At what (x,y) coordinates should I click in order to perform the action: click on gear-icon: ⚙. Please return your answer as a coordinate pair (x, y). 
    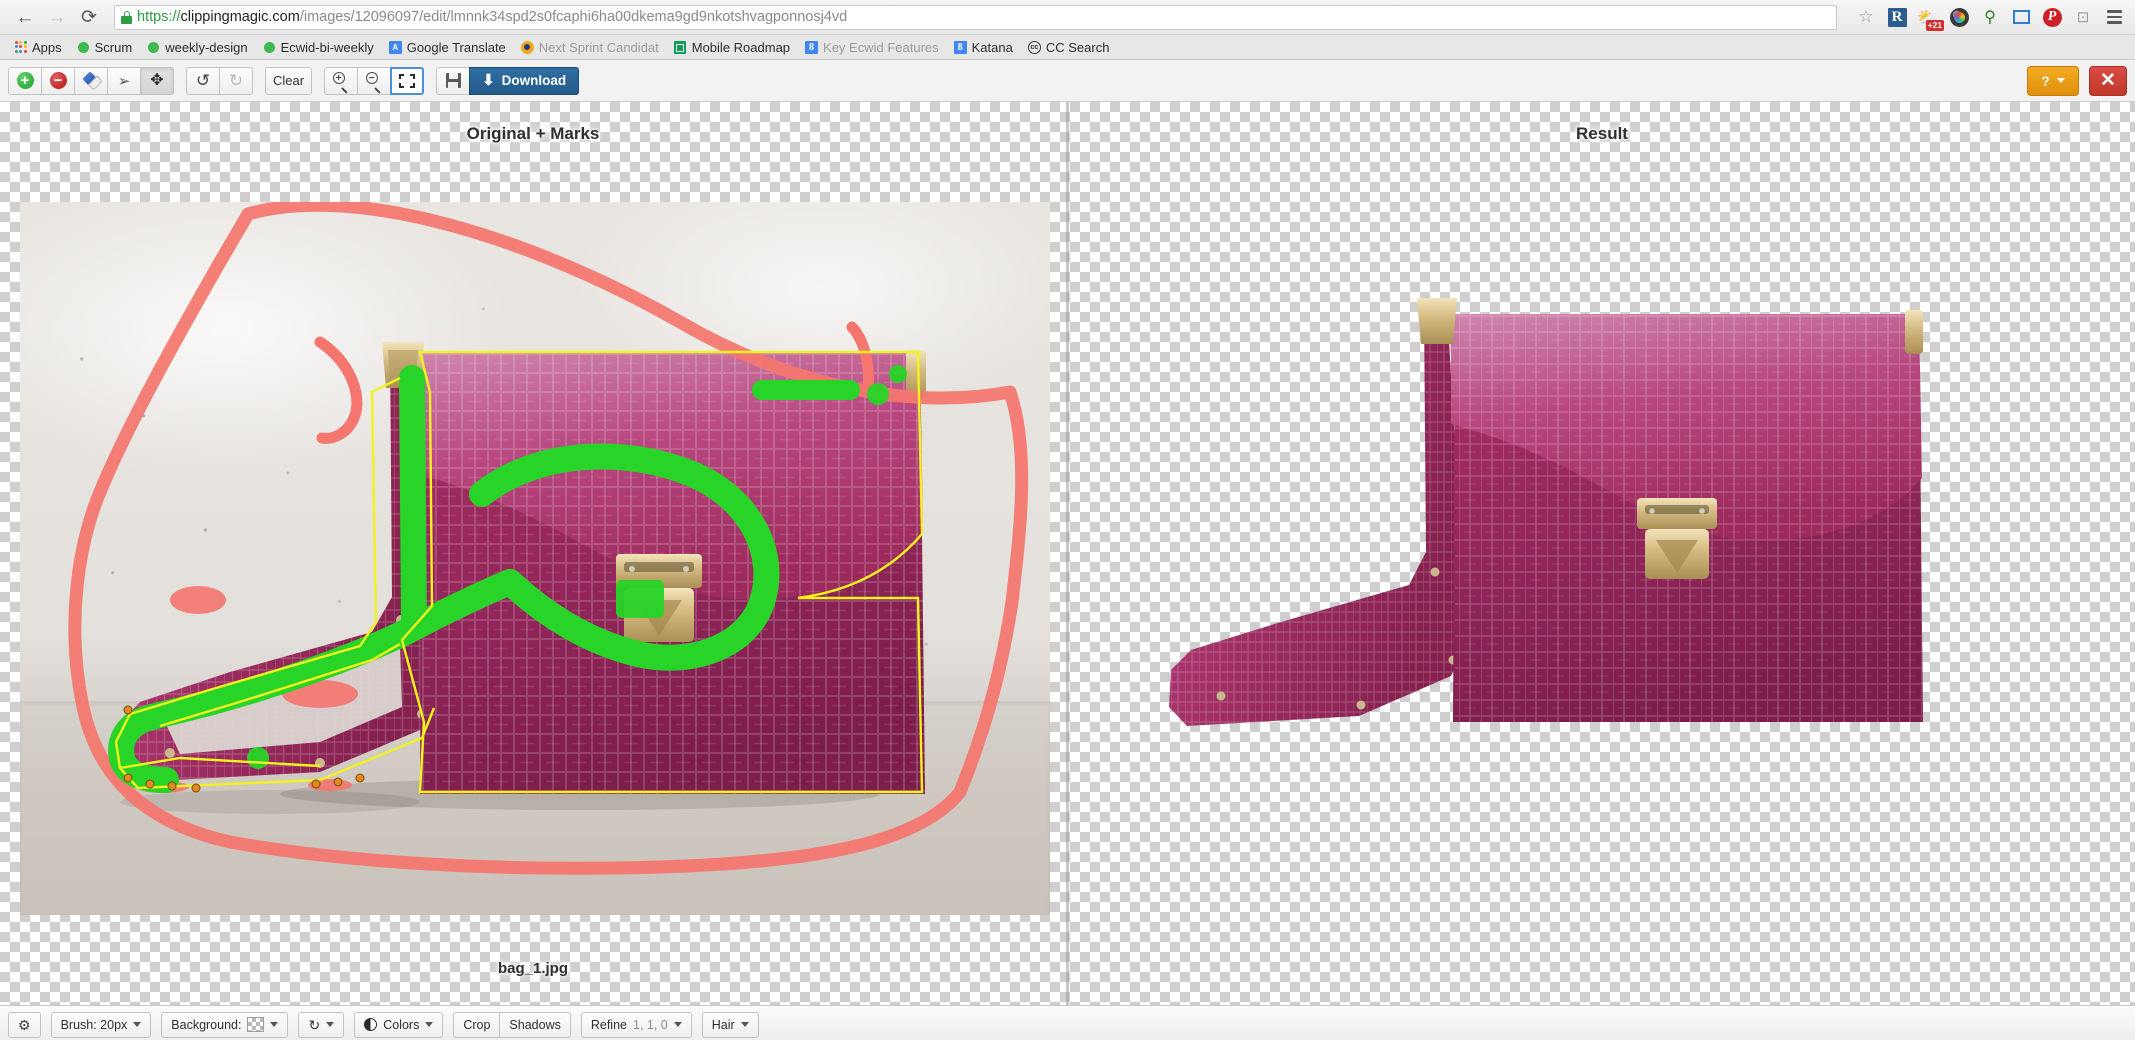
    Looking at the image, I should click on (24, 1024).